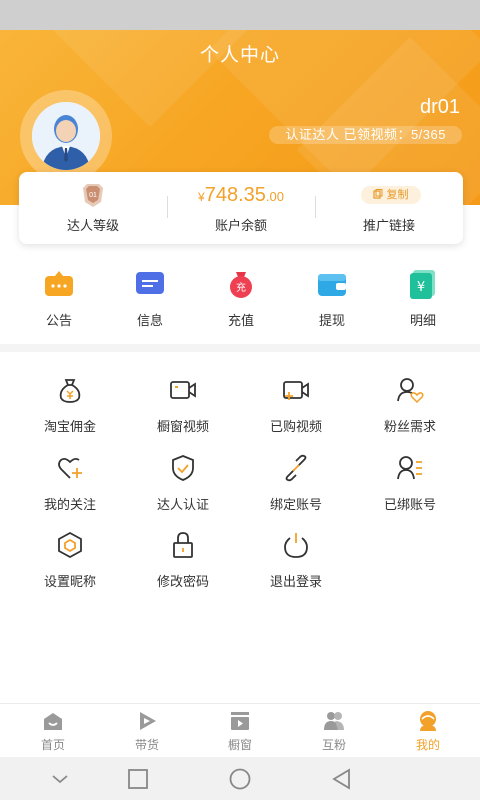 The image size is (480, 800). I want to click on home-circle-icon, so click(240, 779).